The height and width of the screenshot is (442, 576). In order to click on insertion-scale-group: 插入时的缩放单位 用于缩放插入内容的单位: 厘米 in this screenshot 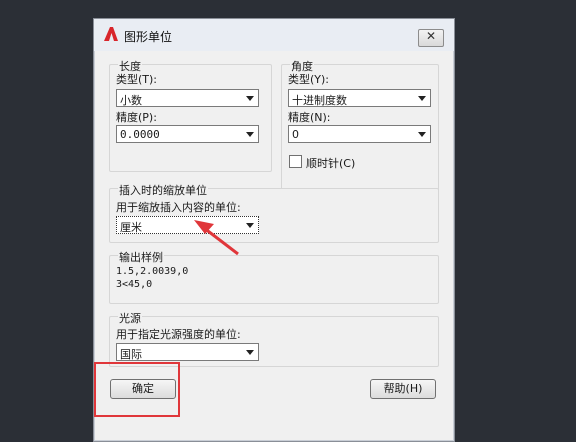, I will do `click(274, 212)`.